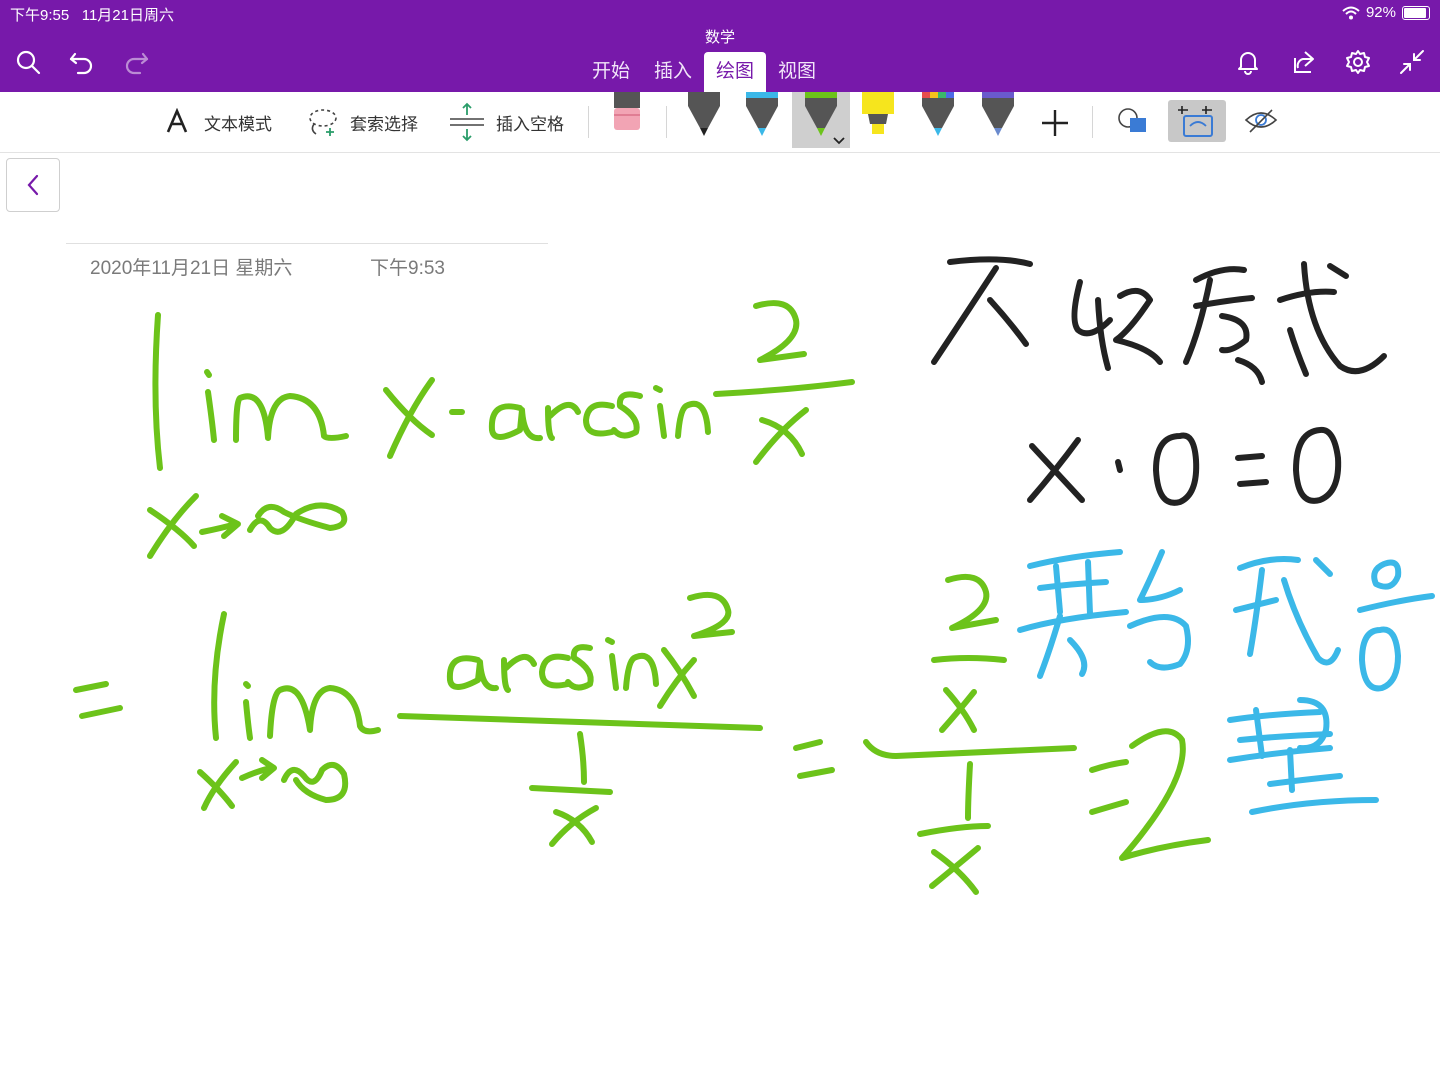 Image resolution: width=1440 pixels, height=1080 pixels. What do you see at coordinates (1055, 123) in the screenshot?
I see `add-pen-icon` at bounding box center [1055, 123].